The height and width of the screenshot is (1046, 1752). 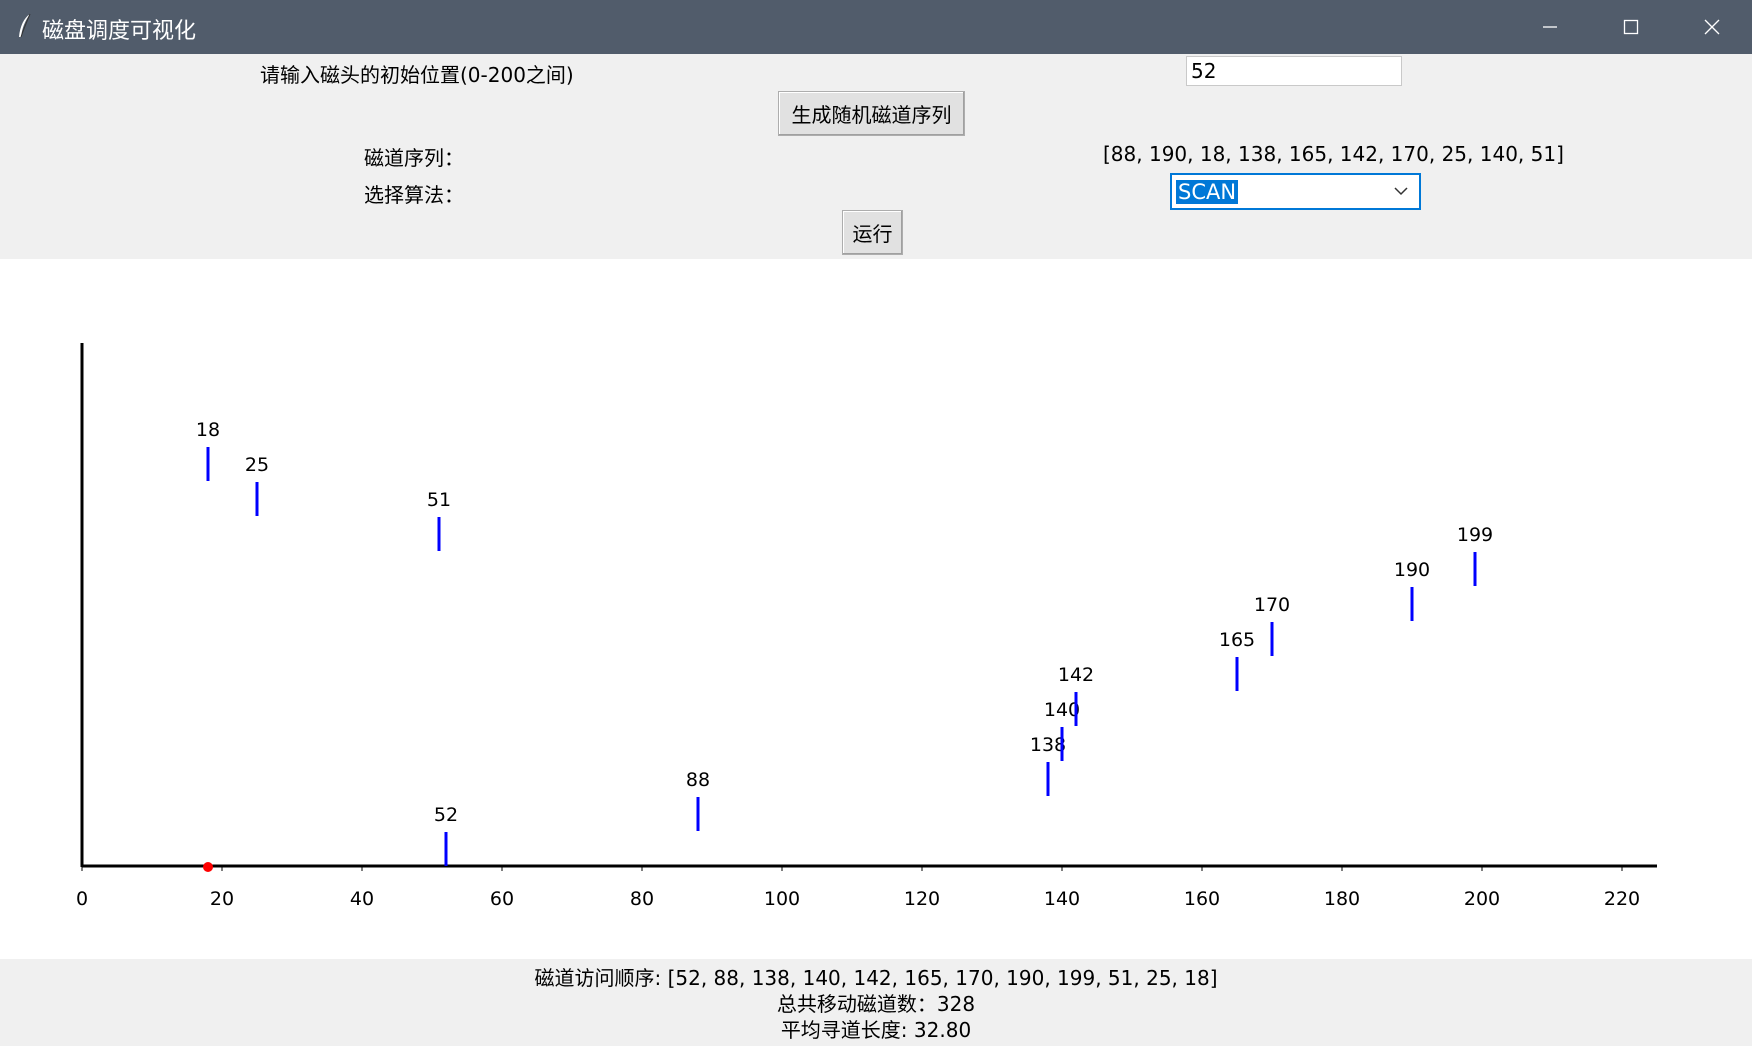 I want to click on minimize-icon, so click(x=1550, y=27).